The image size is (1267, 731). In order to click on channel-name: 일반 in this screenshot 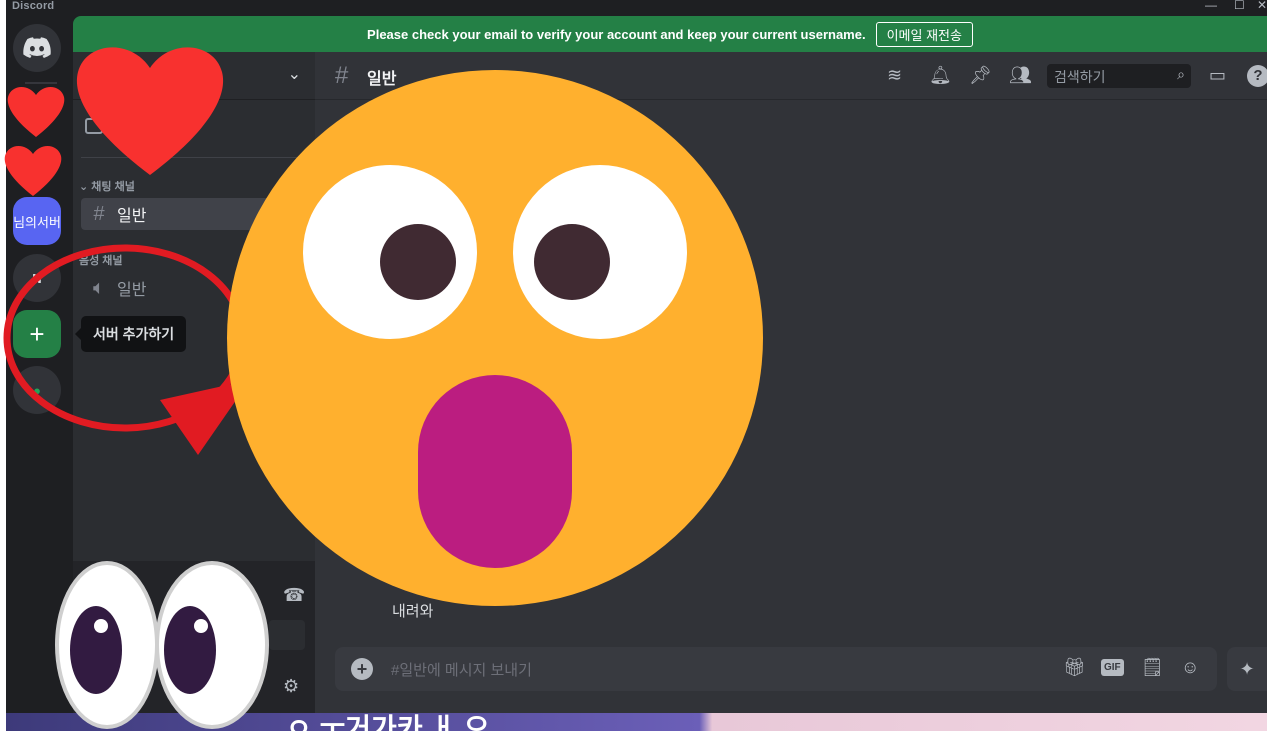, I will do `click(132, 216)`.